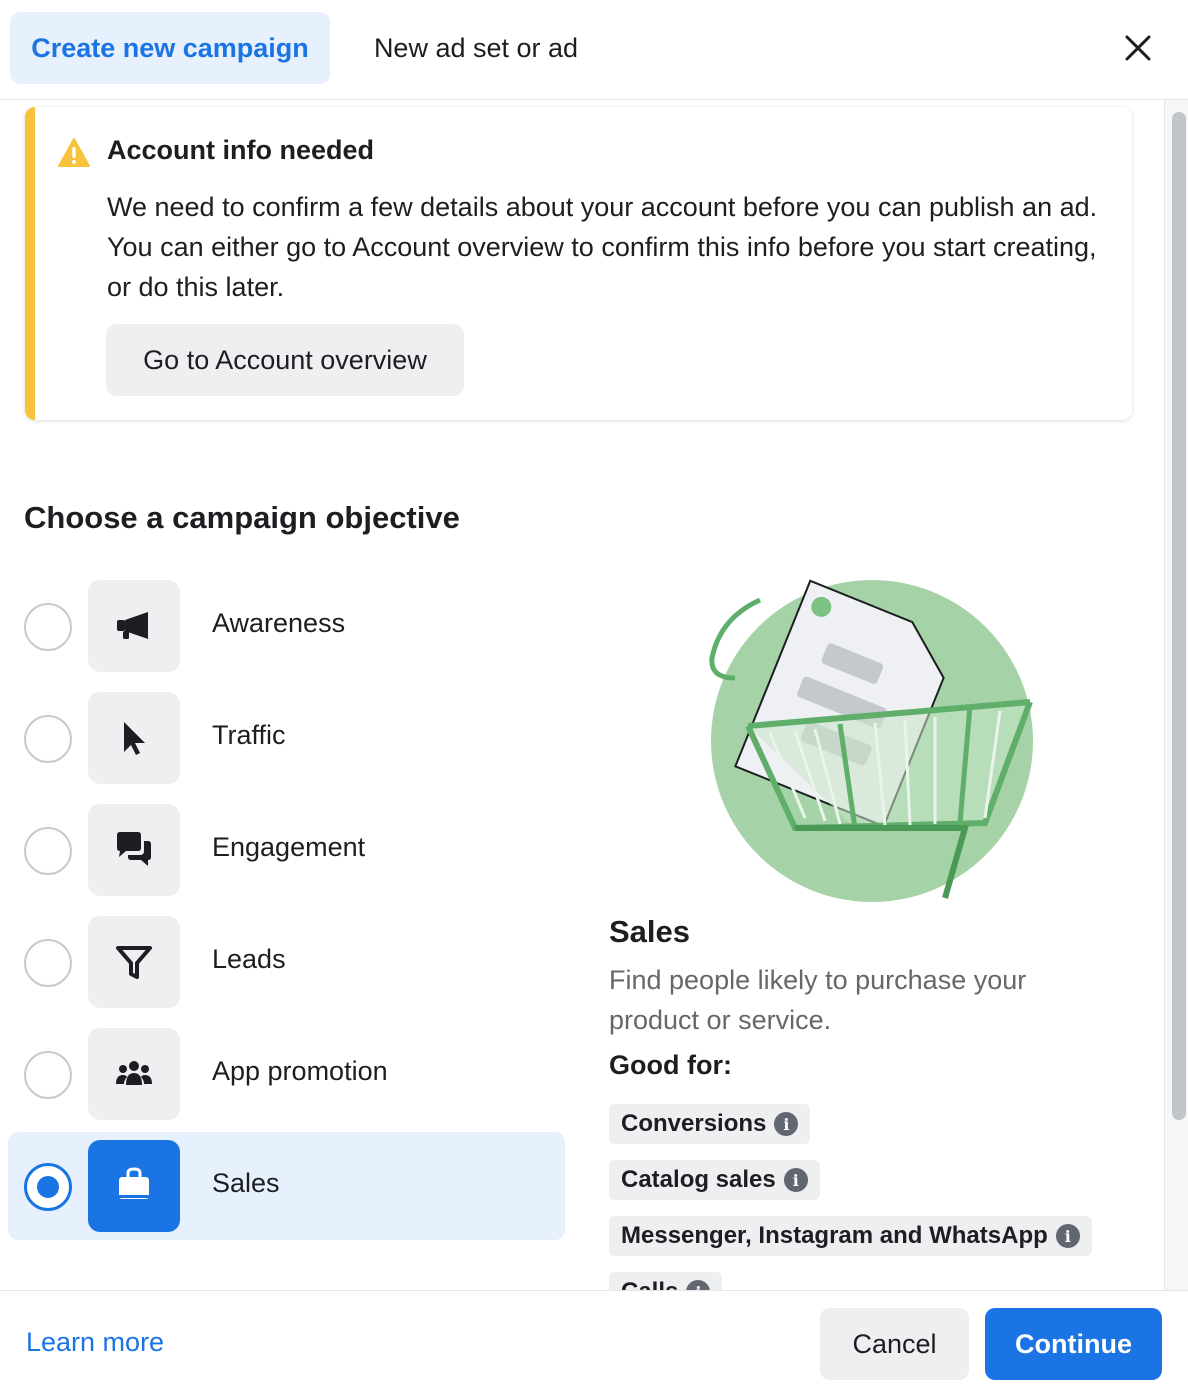 The height and width of the screenshot is (1390, 1188). Describe the element at coordinates (871, 740) in the screenshot. I see `sales-tag-cart-illustration` at that location.